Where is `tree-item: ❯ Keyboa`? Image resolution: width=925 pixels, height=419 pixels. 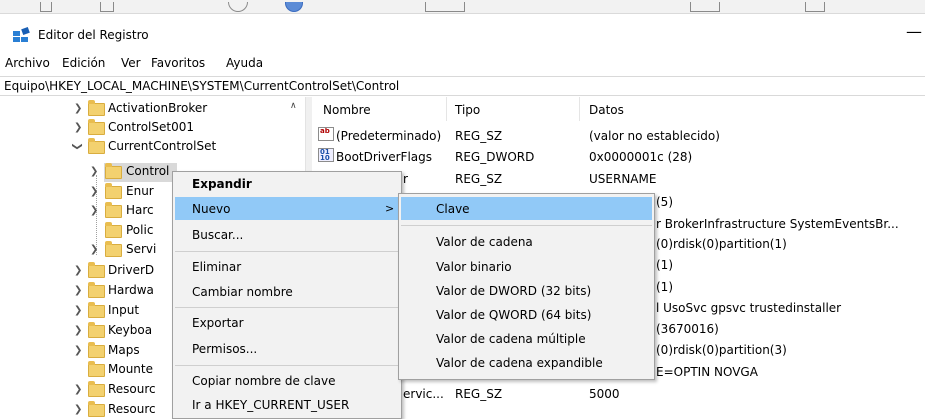
tree-item: ❯ Keyboa is located at coordinates (86, 330).